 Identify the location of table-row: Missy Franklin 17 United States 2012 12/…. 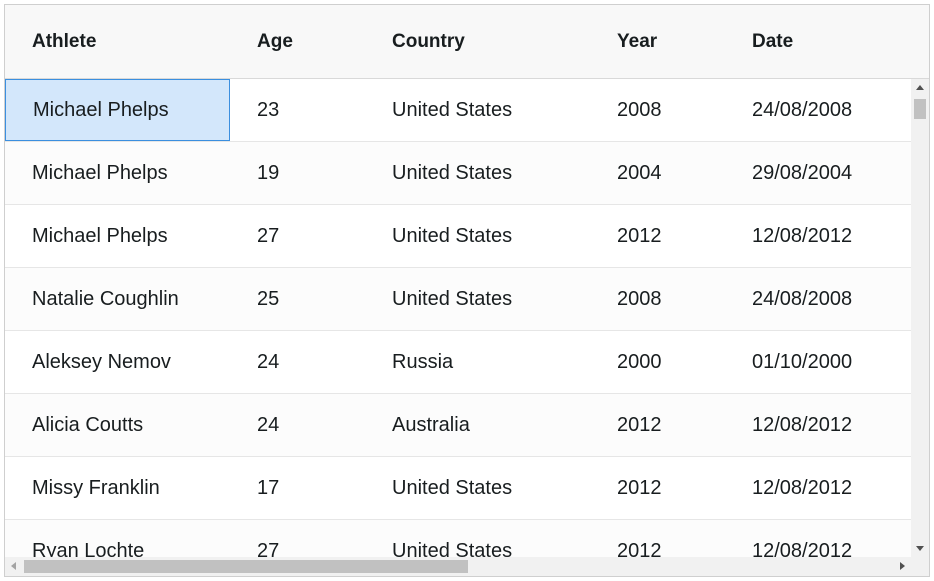
(458, 488).